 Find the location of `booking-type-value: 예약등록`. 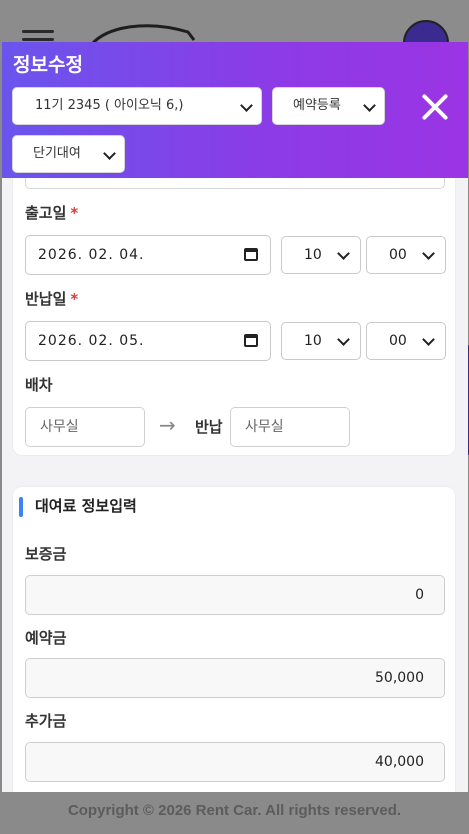

booking-type-value: 예약등록 is located at coordinates (317, 105).